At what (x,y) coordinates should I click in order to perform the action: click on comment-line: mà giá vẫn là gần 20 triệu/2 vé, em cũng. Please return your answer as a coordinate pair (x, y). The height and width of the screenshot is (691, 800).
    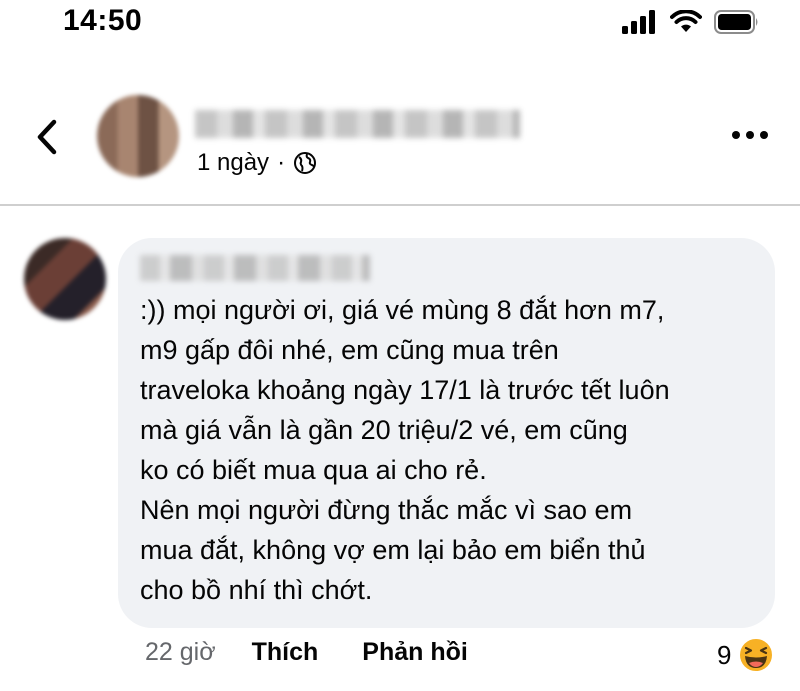
    Looking at the image, I should click on (384, 430).